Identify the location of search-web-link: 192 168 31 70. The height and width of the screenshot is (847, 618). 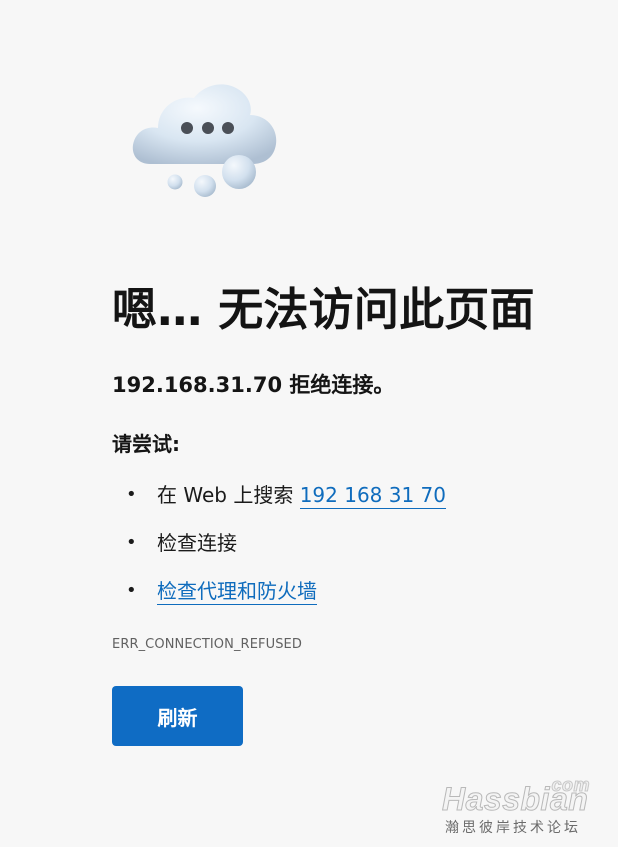
(373, 496).